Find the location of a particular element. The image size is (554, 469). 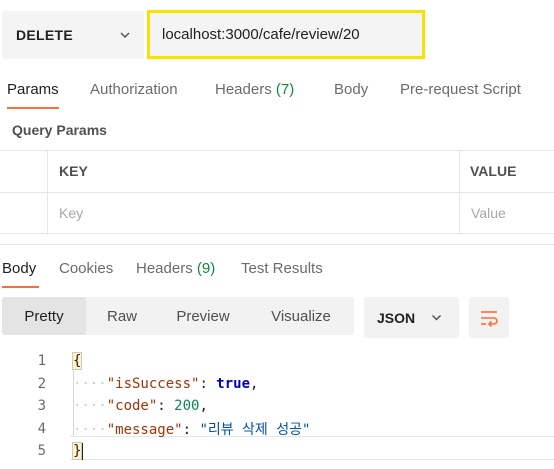

key-input: Key is located at coordinates (71, 213).